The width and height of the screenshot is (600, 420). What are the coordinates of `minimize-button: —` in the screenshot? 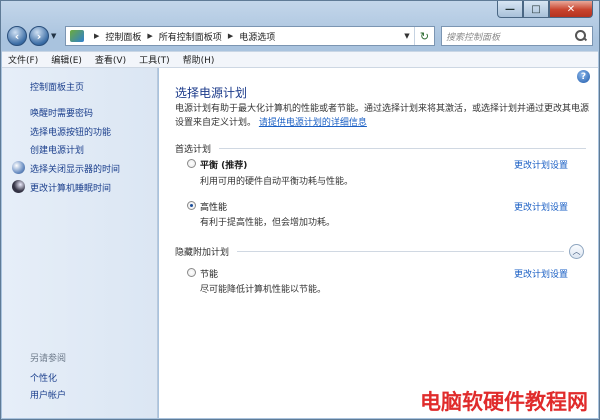 It's located at (510, 9).